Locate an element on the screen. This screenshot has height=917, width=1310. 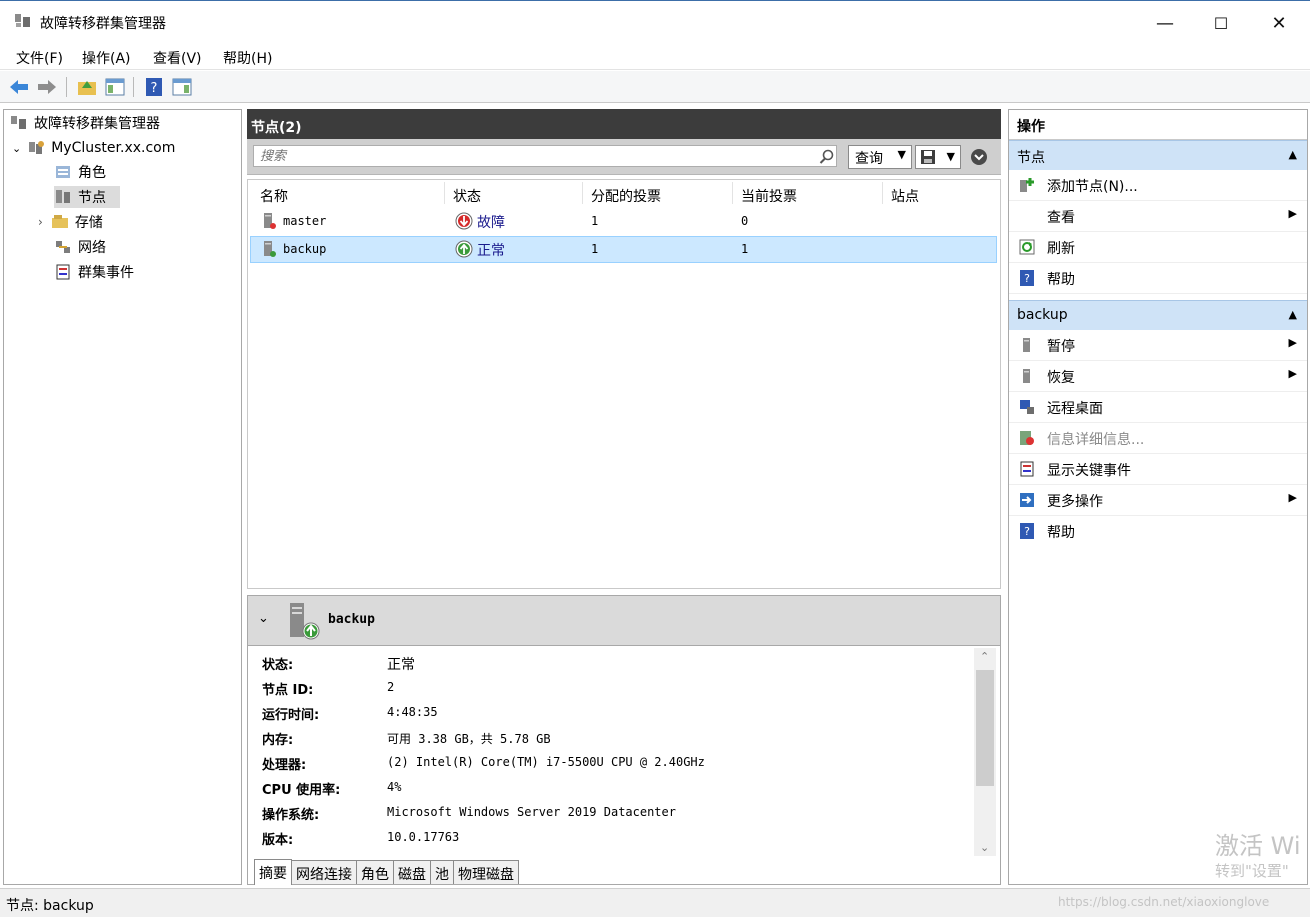
action-resume: 恢复 ▶ is located at coordinates (1158, 376).